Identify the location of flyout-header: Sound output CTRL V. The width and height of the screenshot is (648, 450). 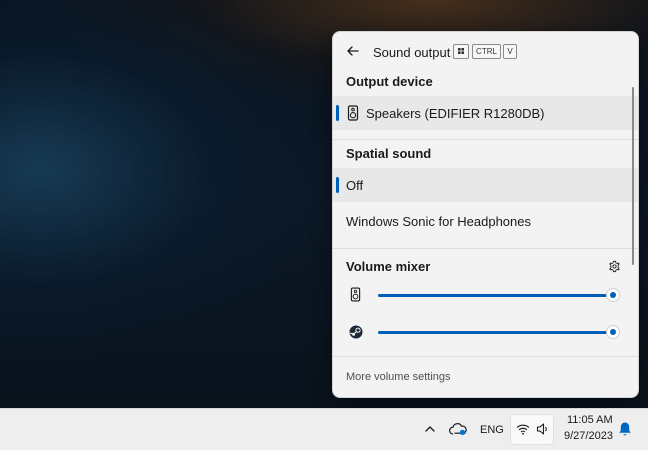
(485, 51).